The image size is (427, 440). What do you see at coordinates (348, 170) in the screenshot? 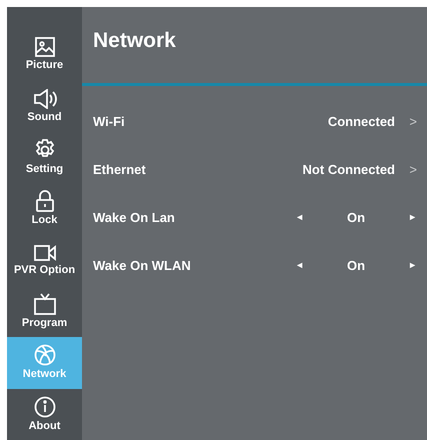
I see `status-value: Not Connected` at bounding box center [348, 170].